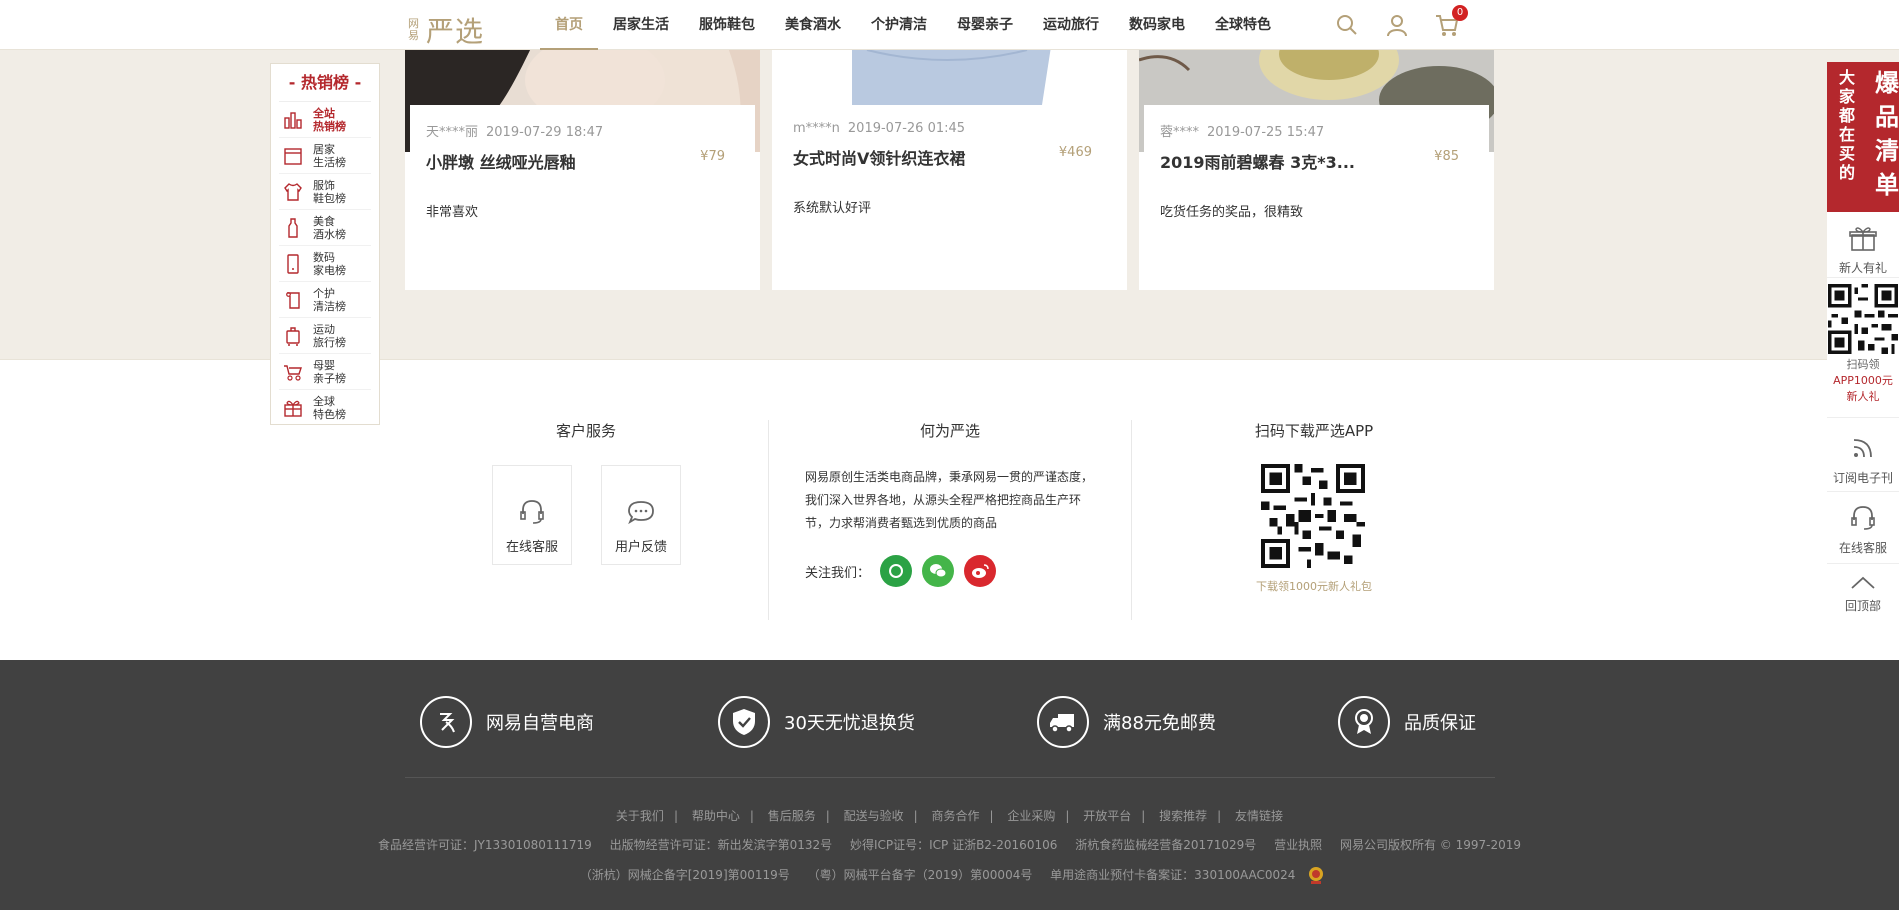 The image size is (1899, 910). I want to click on footer-link: 关于我们, so click(640, 816).